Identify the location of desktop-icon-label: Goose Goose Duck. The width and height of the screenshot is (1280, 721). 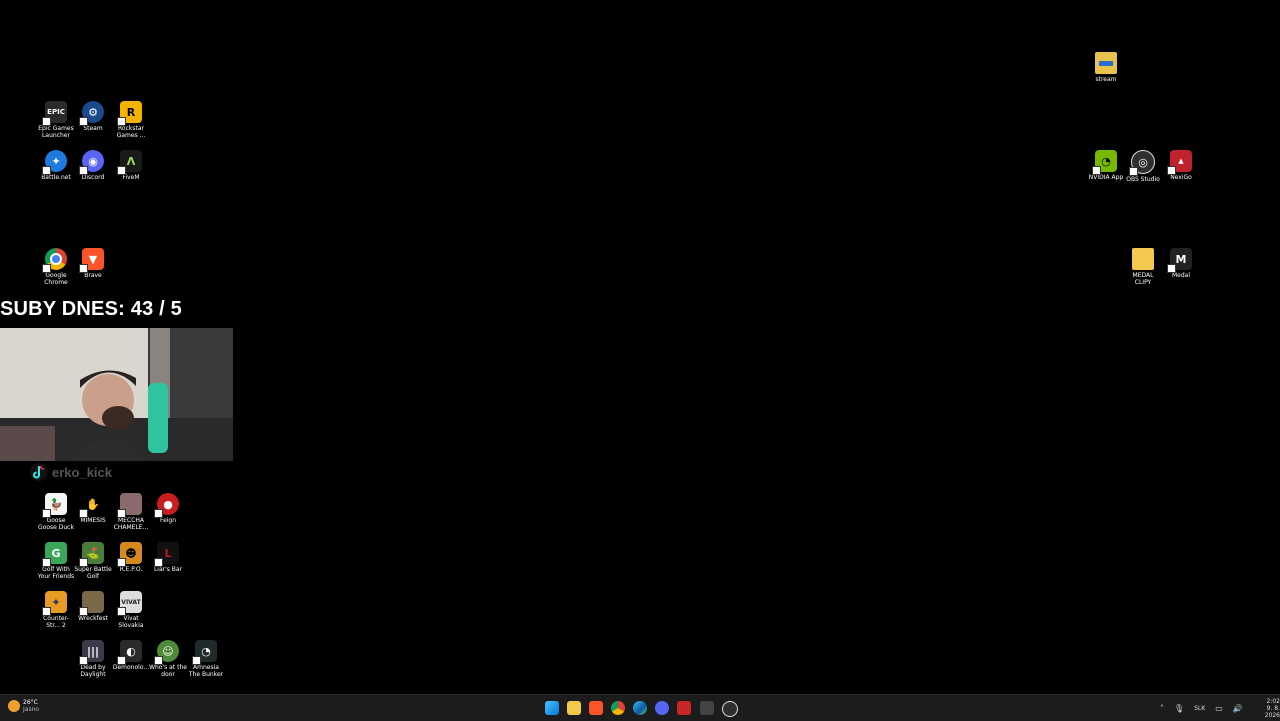
(56, 524).